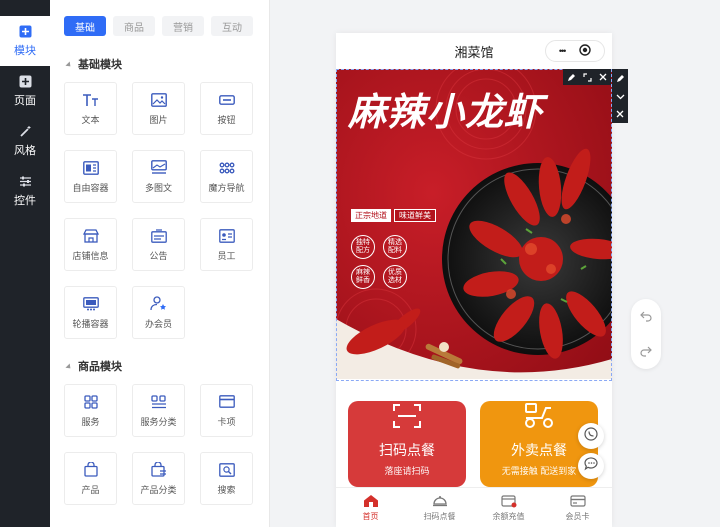 This screenshot has height=527, width=720. Describe the element at coordinates (646, 352) in the screenshot. I see `redo-icon` at that location.